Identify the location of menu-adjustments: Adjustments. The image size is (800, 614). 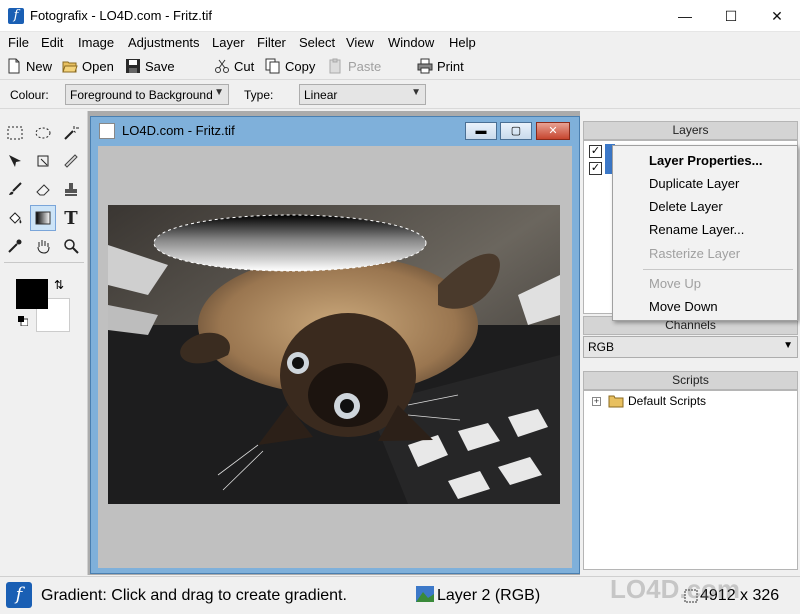
(164, 42).